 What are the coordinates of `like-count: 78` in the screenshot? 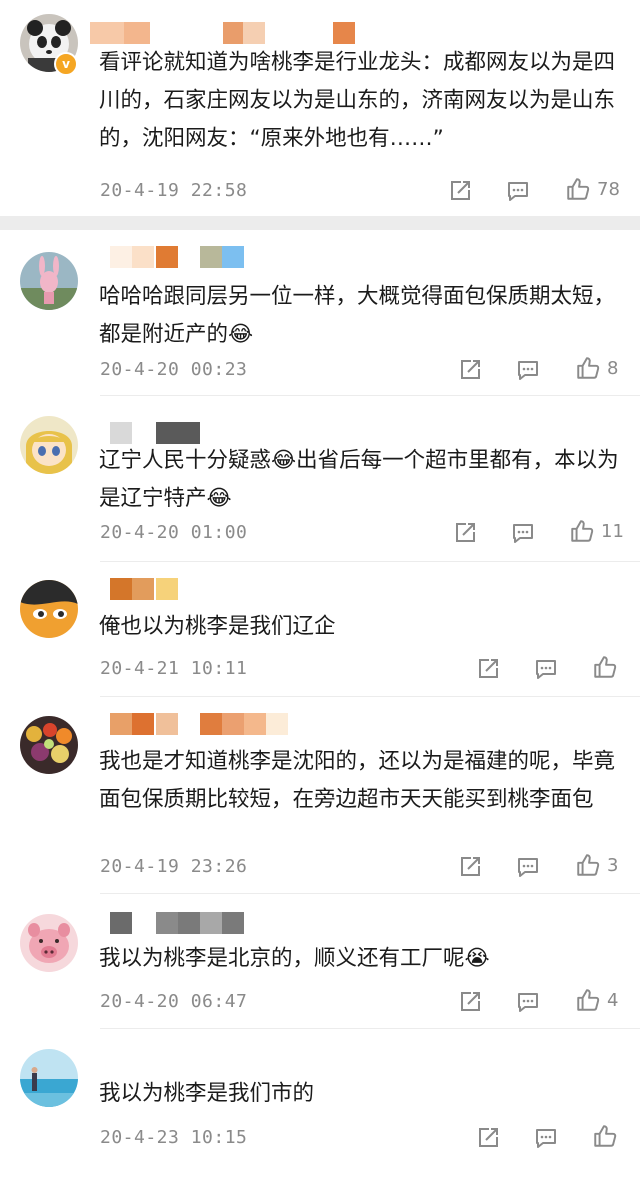 It's located at (608, 189).